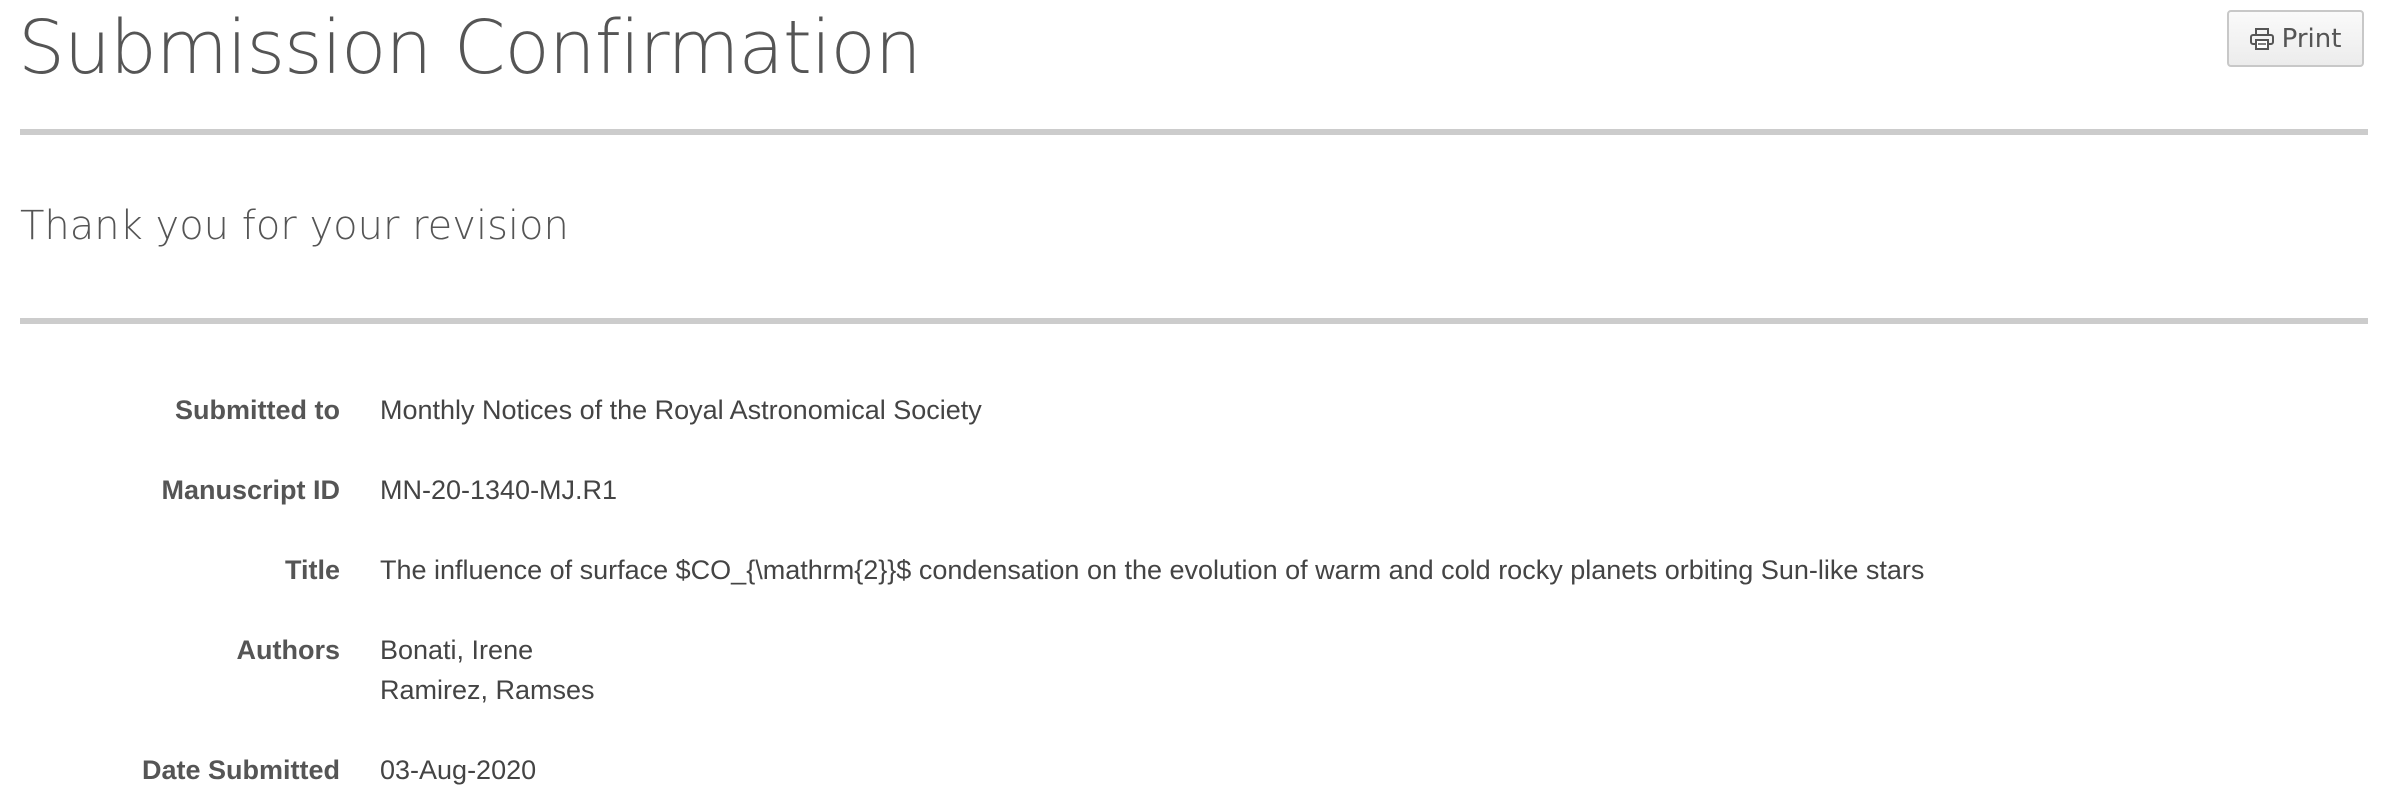 The width and height of the screenshot is (2390, 810). Describe the element at coordinates (457, 650) in the screenshot. I see `author-name: Bonati, Irene` at that location.